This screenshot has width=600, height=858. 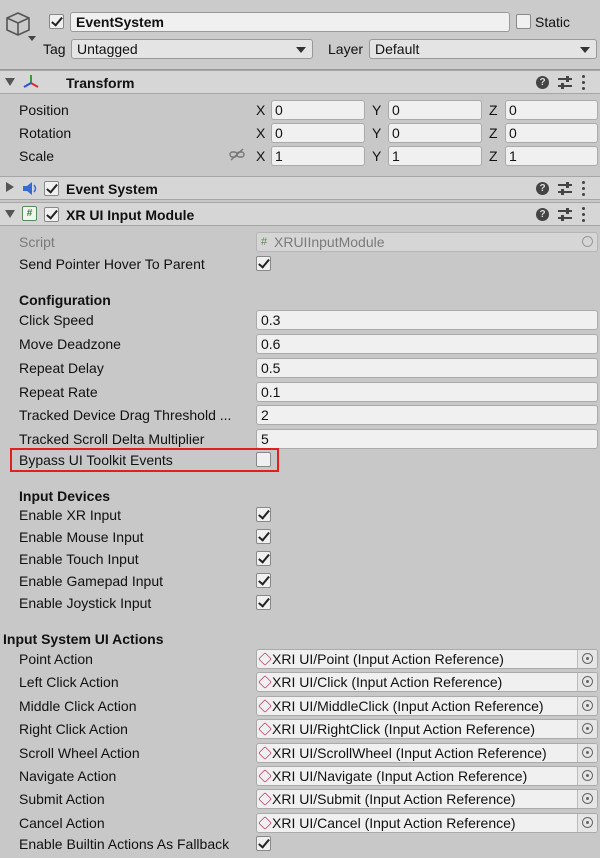 I want to click on cancel-action-field: XRI UI/Cancel (Input Action Reference), so click(x=427, y=823).